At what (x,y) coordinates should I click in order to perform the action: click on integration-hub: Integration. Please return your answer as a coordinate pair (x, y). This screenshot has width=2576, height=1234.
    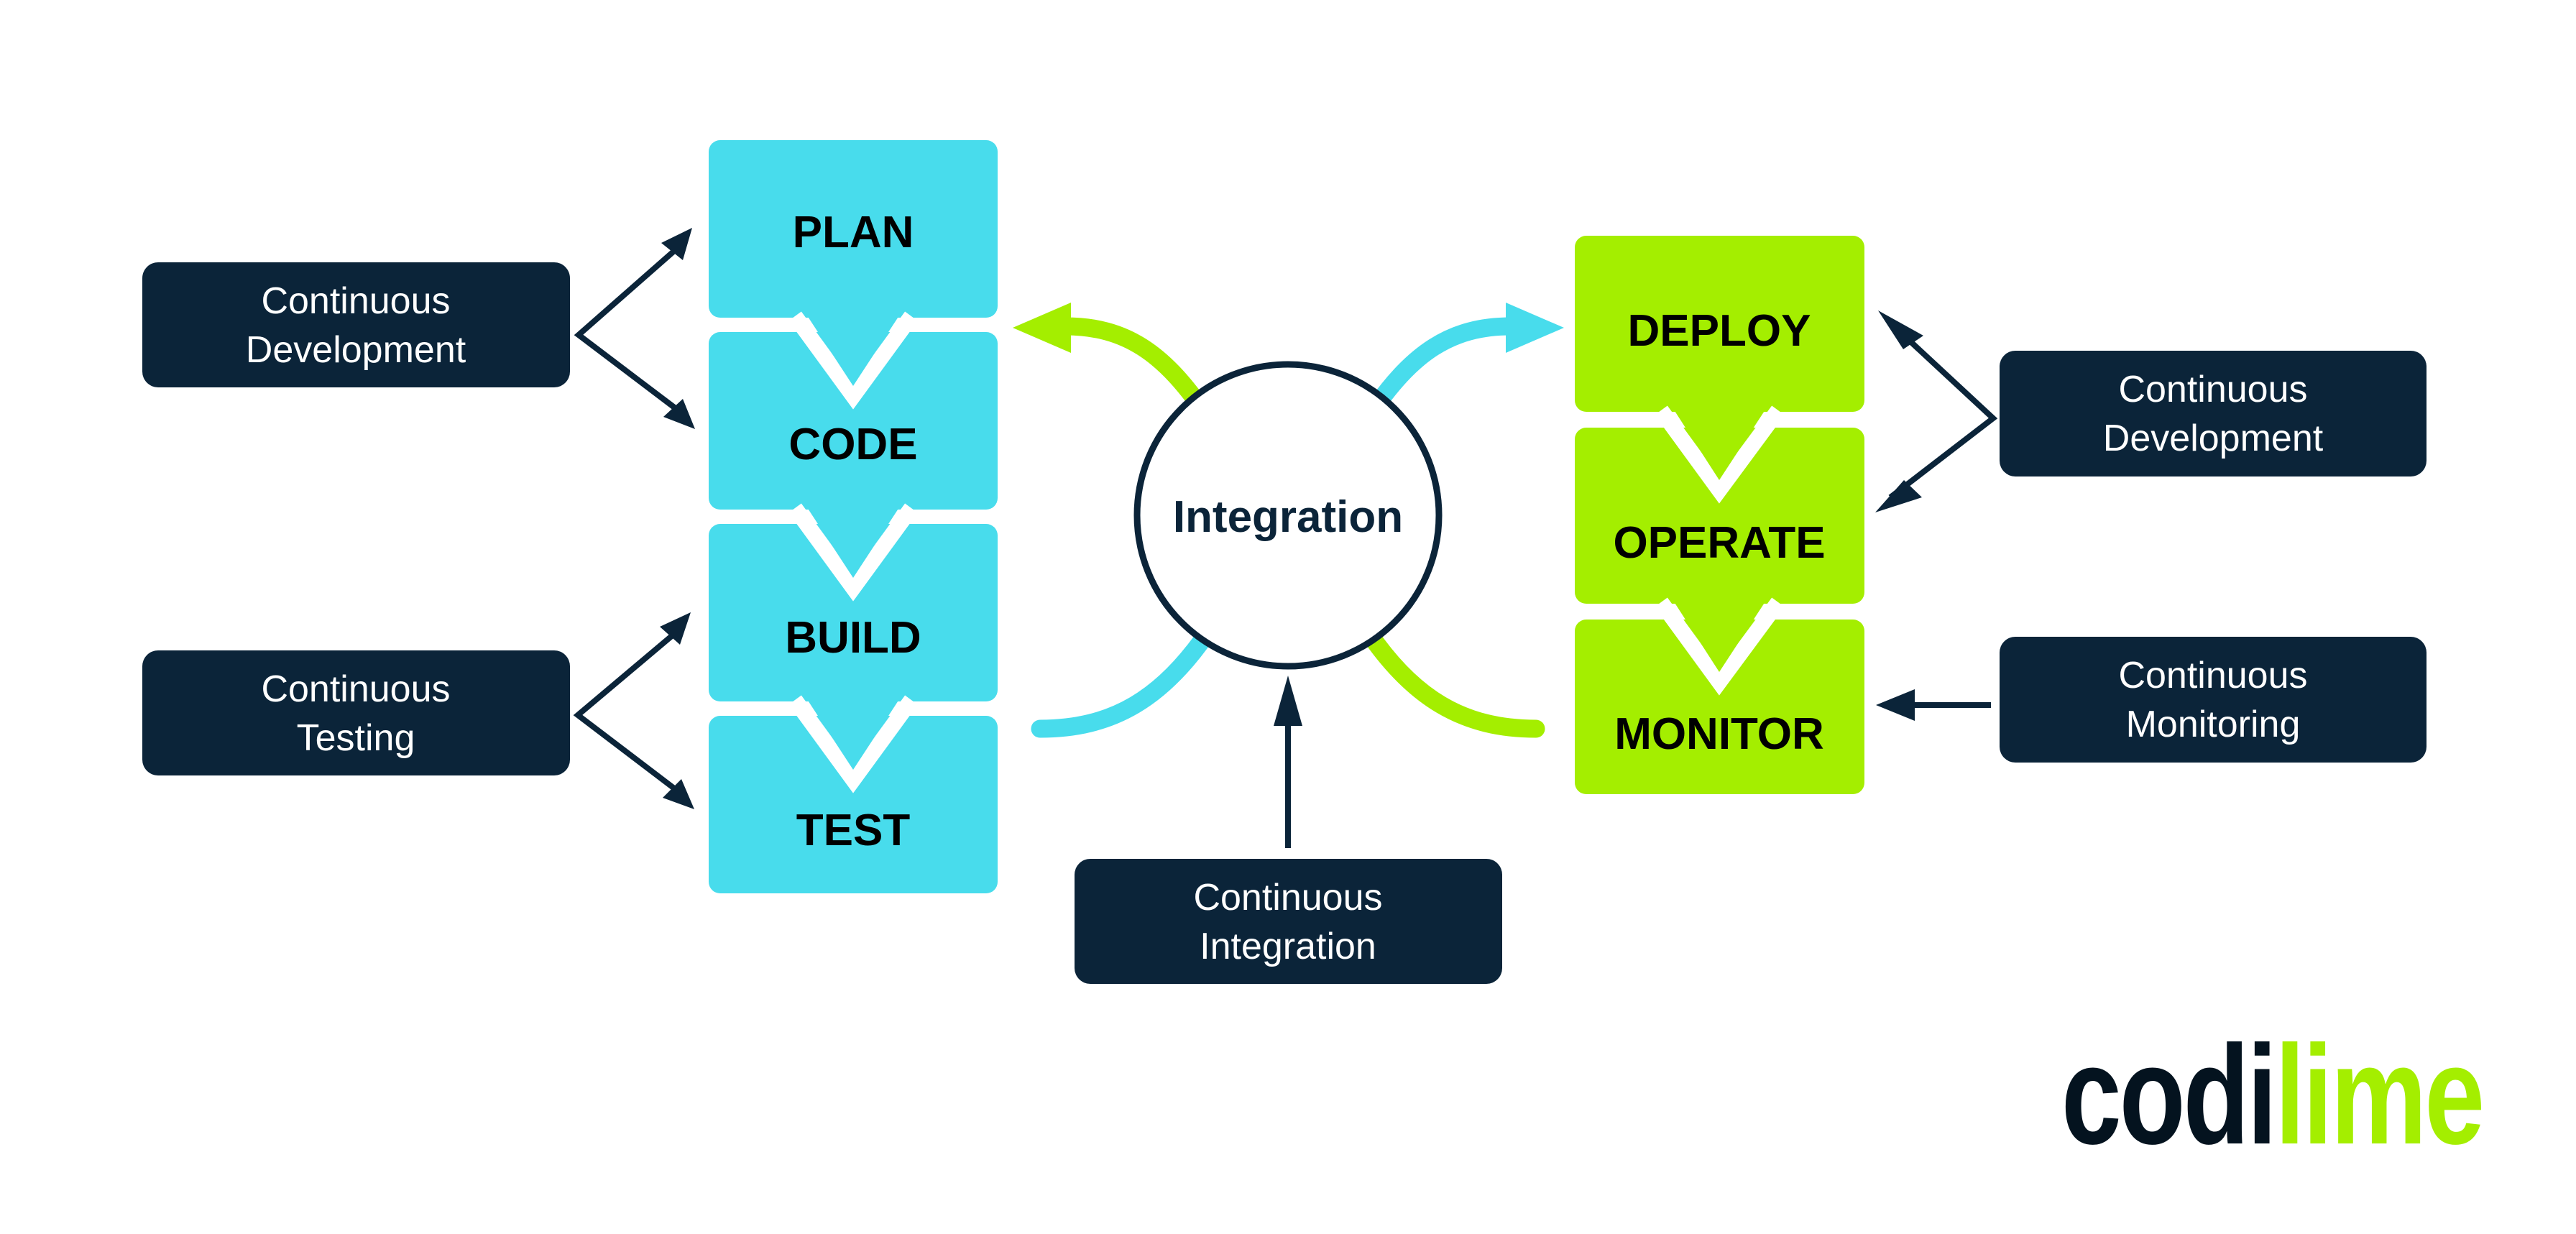
    Looking at the image, I should click on (1288, 516).